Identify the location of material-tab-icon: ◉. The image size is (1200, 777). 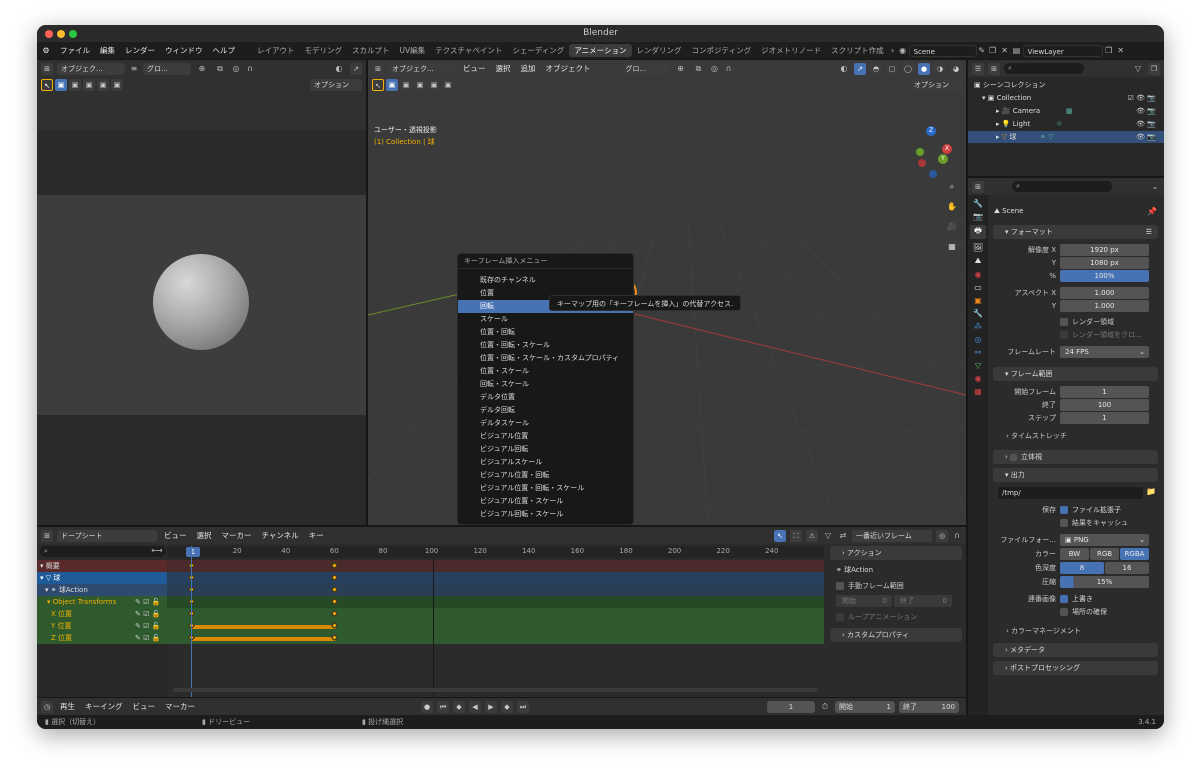
(978, 378).